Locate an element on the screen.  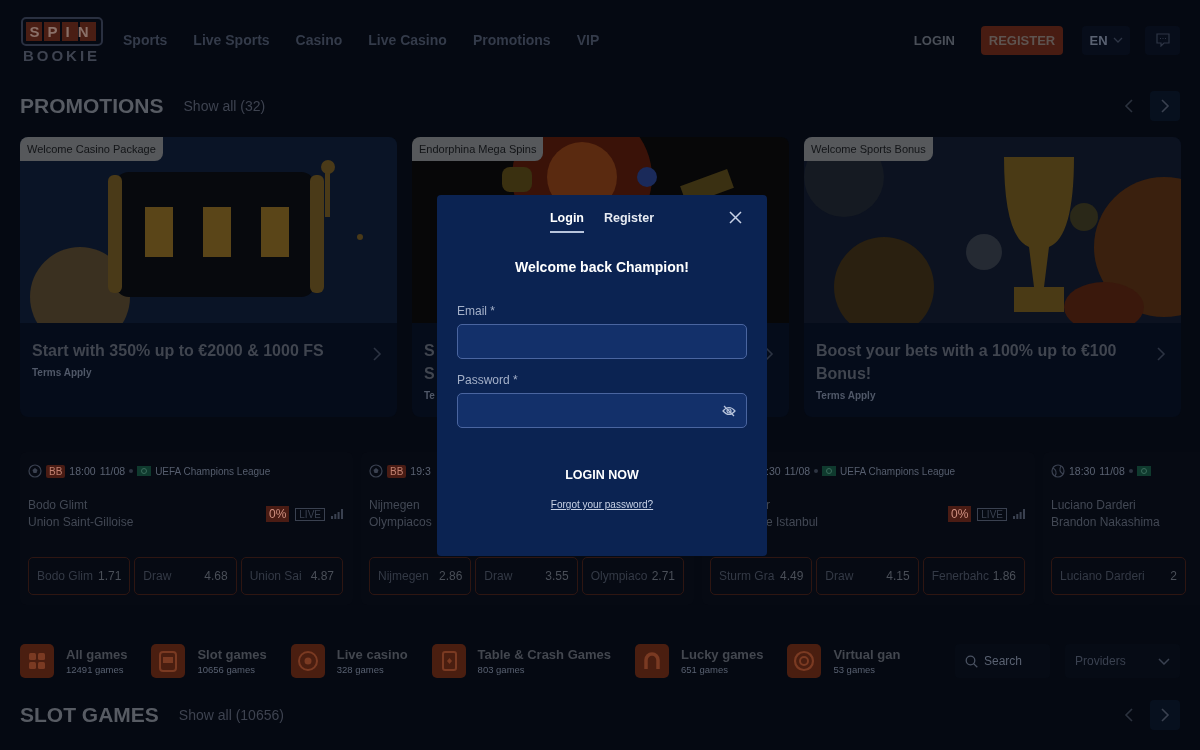
promo-tag: Welcome Sports Bonus is located at coordinates (868, 149).